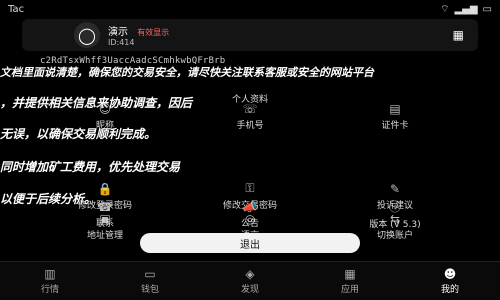 The width and height of the screenshot is (500, 300). What do you see at coordinates (16, 9) in the screenshot?
I see `status-app-label: Tac` at bounding box center [16, 9].